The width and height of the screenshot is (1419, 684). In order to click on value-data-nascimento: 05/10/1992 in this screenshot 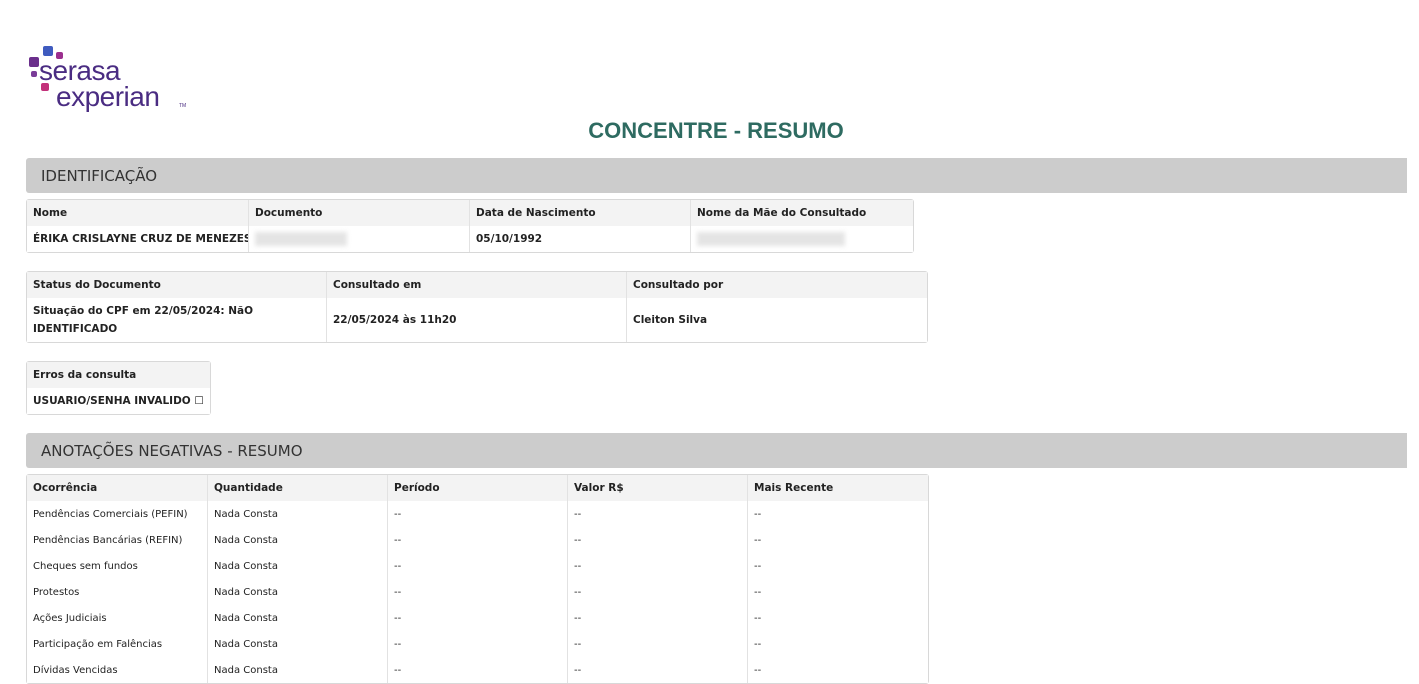, I will do `click(580, 239)`.